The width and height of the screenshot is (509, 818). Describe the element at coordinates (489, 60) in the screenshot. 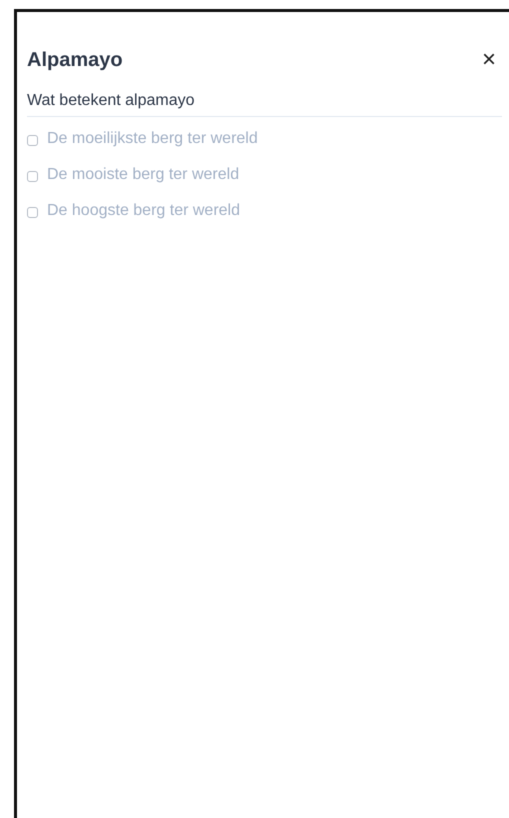

I see `close-button: ×` at that location.